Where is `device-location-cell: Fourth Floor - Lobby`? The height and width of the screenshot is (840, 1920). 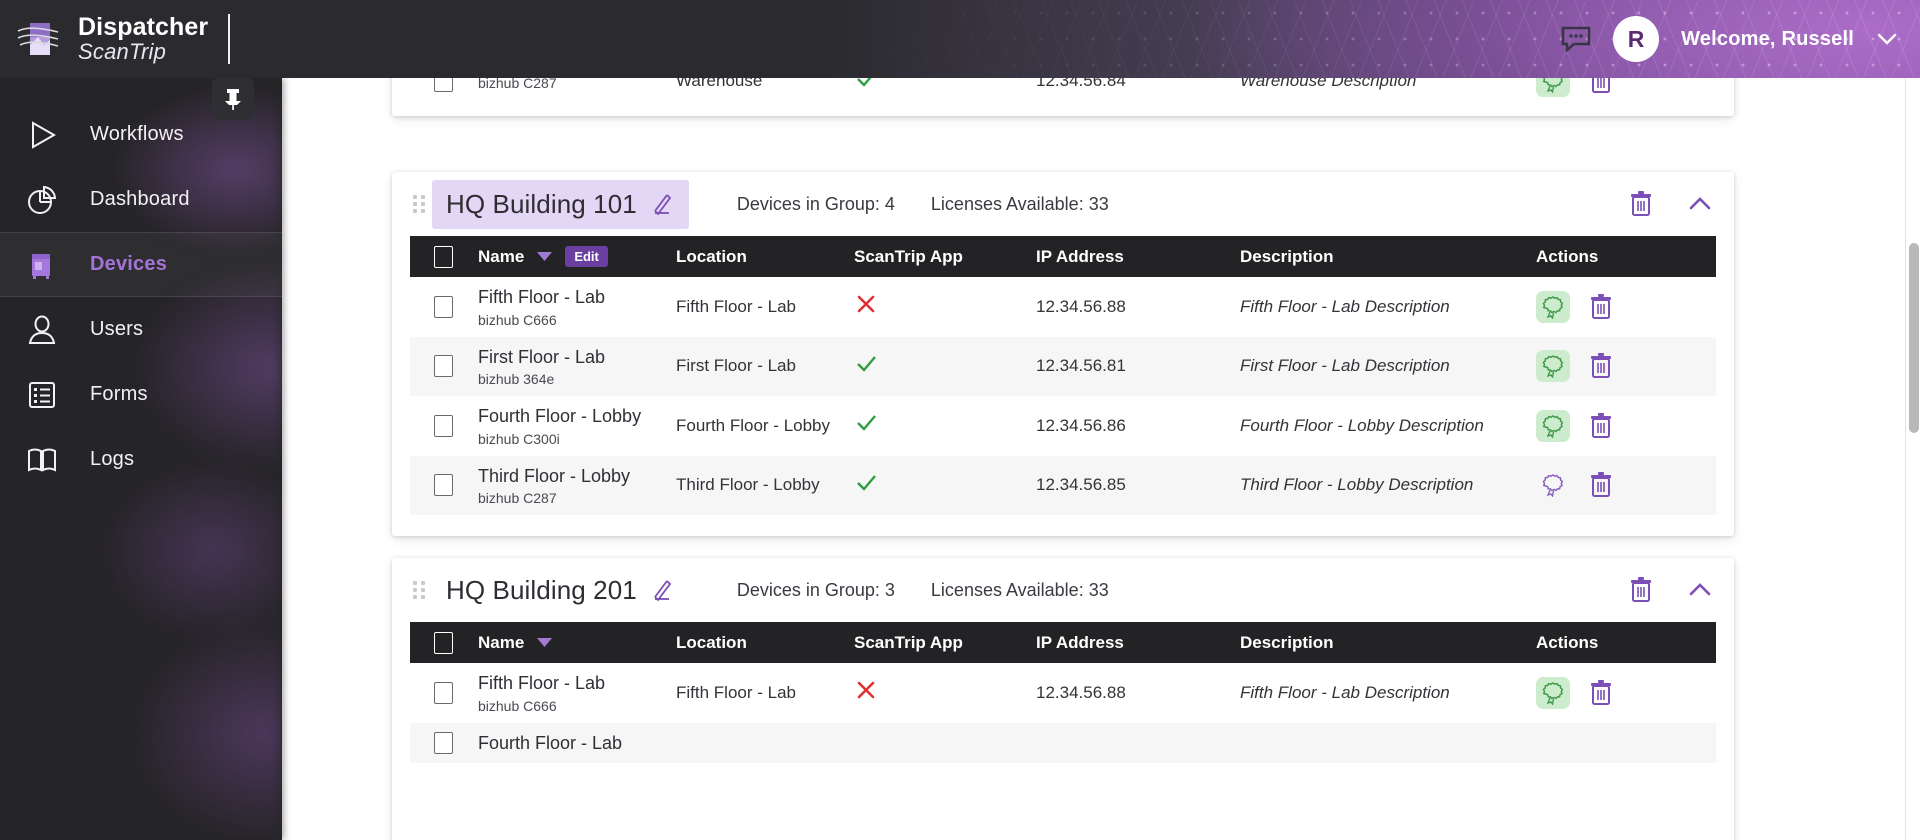
device-location-cell: Fourth Floor - Lobby is located at coordinates (753, 425).